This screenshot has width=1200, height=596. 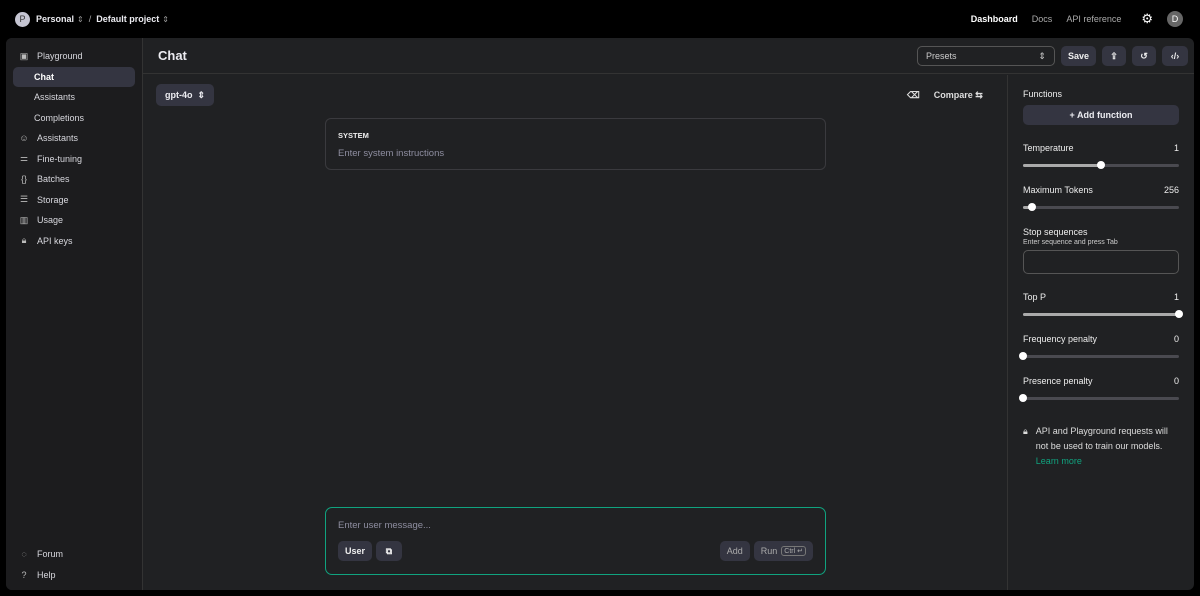 What do you see at coordinates (74, 554) in the screenshot?
I see `sidebar-item-forum: ◌ Forum` at bounding box center [74, 554].